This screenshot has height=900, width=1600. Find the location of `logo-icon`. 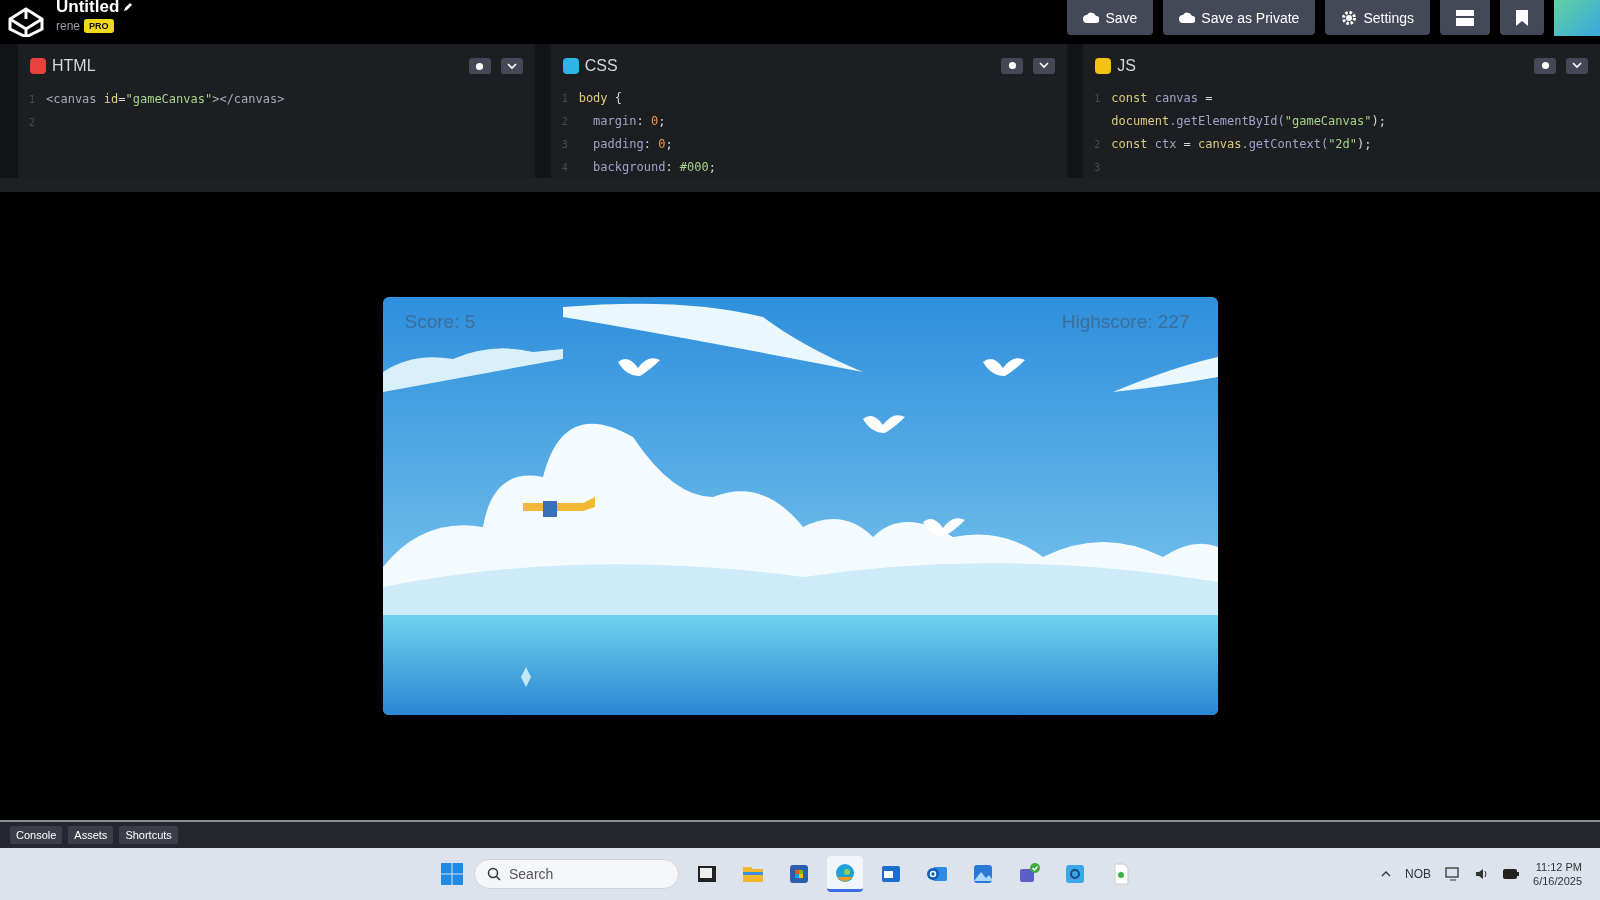

logo-icon is located at coordinates (26, 22).